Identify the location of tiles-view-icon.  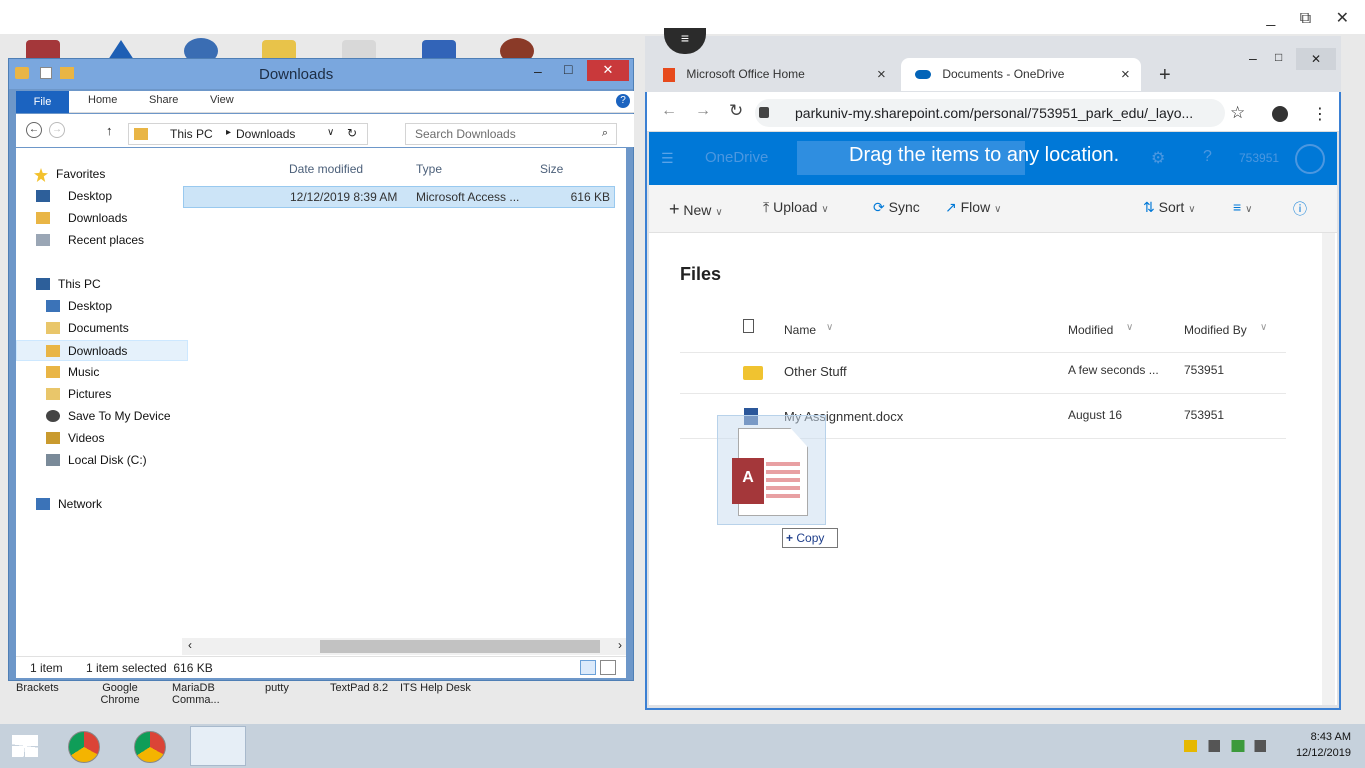
(608, 667).